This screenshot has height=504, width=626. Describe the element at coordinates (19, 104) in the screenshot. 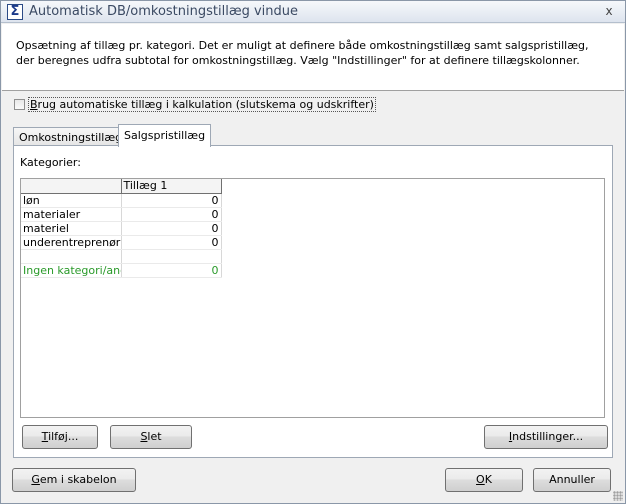

I see `auto-surcharge-checkbox` at that location.